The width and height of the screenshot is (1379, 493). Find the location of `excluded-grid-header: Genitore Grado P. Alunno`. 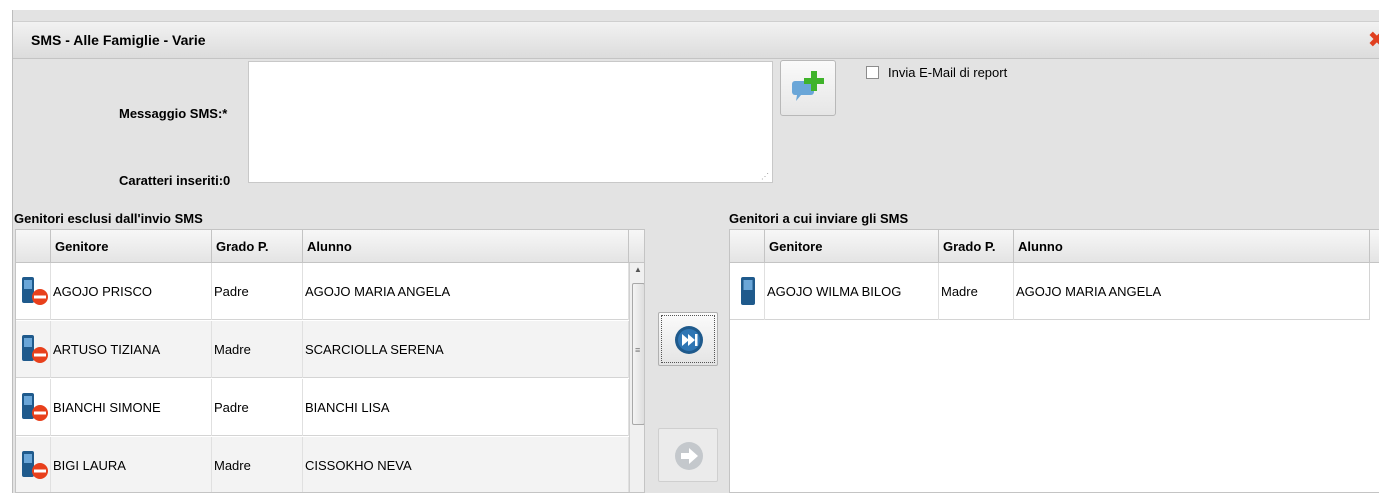

excluded-grid-header: Genitore Grado P. Alunno is located at coordinates (330, 246).